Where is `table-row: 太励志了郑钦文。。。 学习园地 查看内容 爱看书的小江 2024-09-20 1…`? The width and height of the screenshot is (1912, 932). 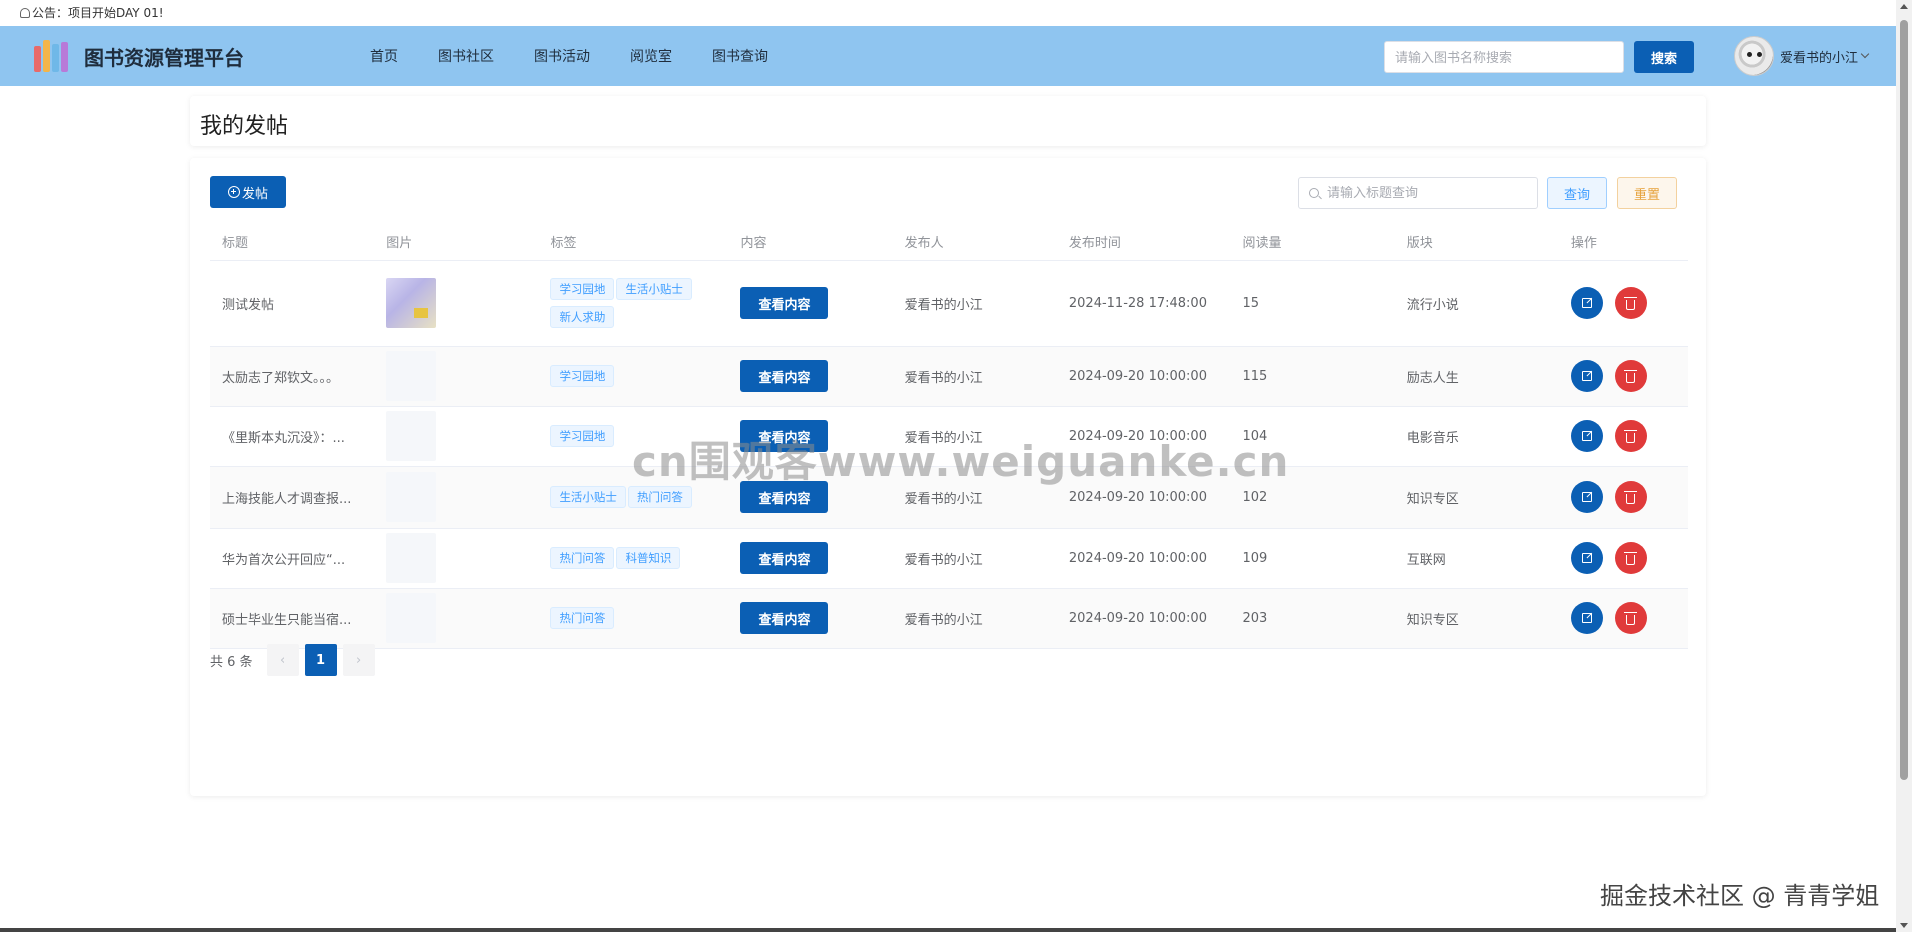
table-row: 太励志了郑钦文。。。 学习园地 查看内容 爱看书的小江 2024-09-20 1… is located at coordinates (949, 376).